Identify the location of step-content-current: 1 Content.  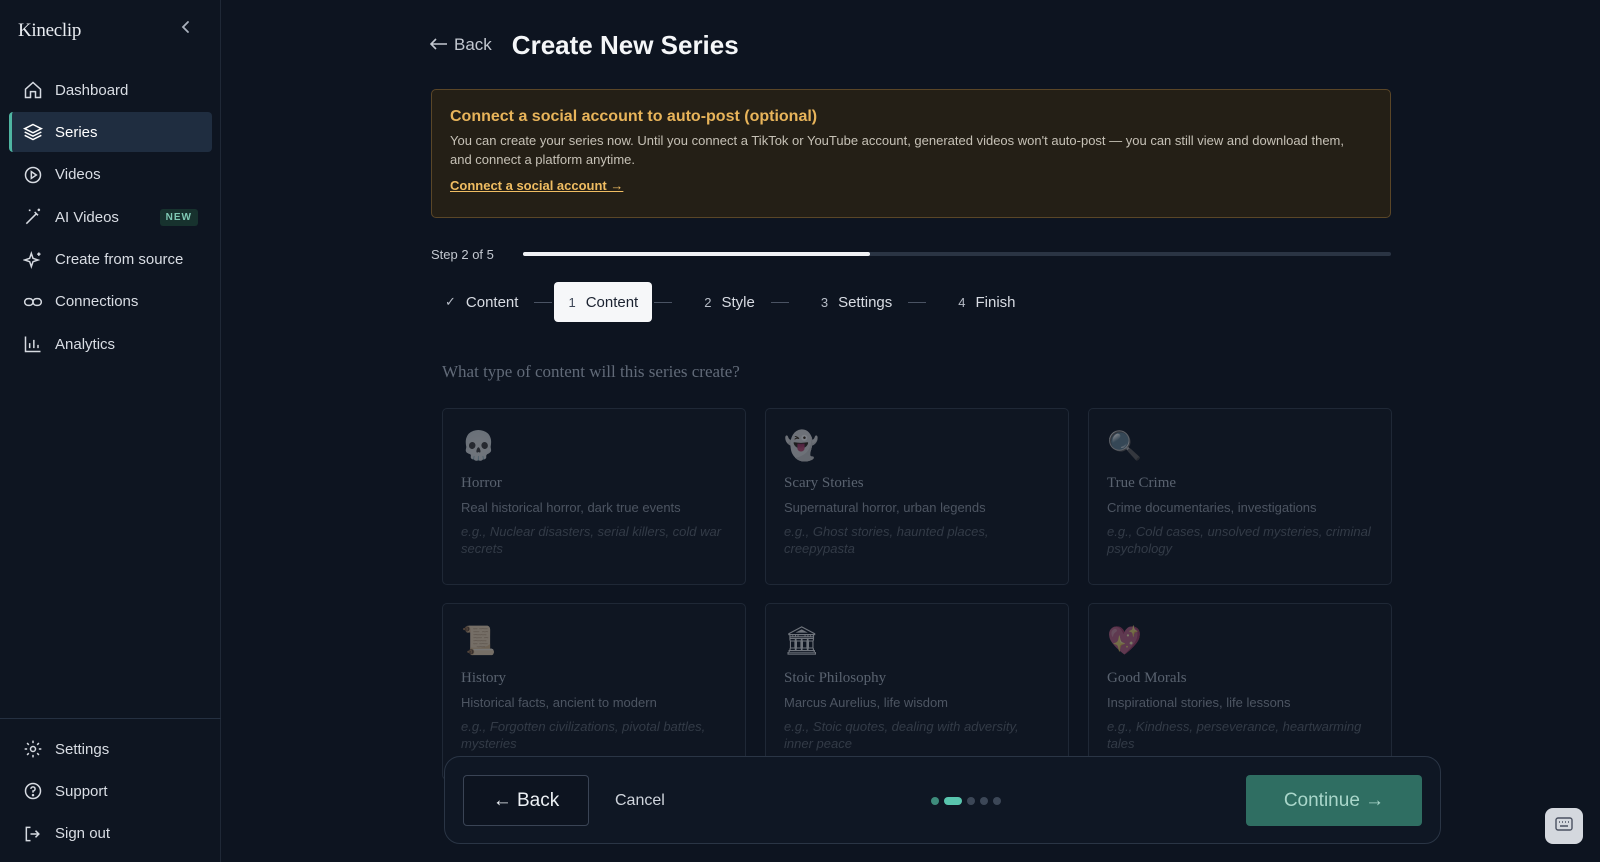
(603, 302).